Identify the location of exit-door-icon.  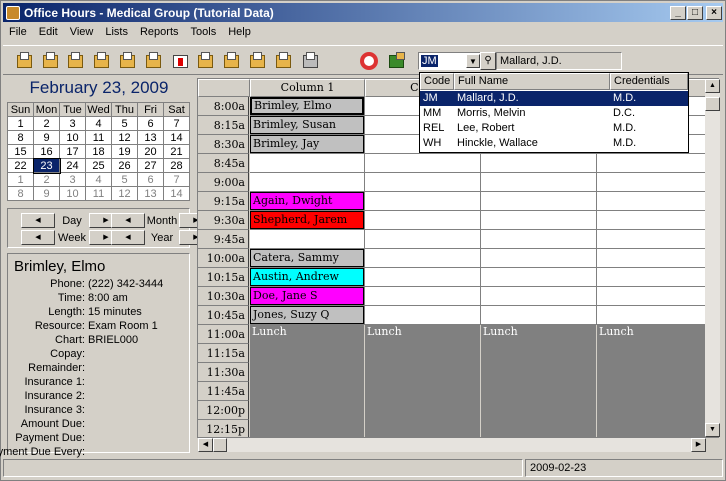
(397, 61).